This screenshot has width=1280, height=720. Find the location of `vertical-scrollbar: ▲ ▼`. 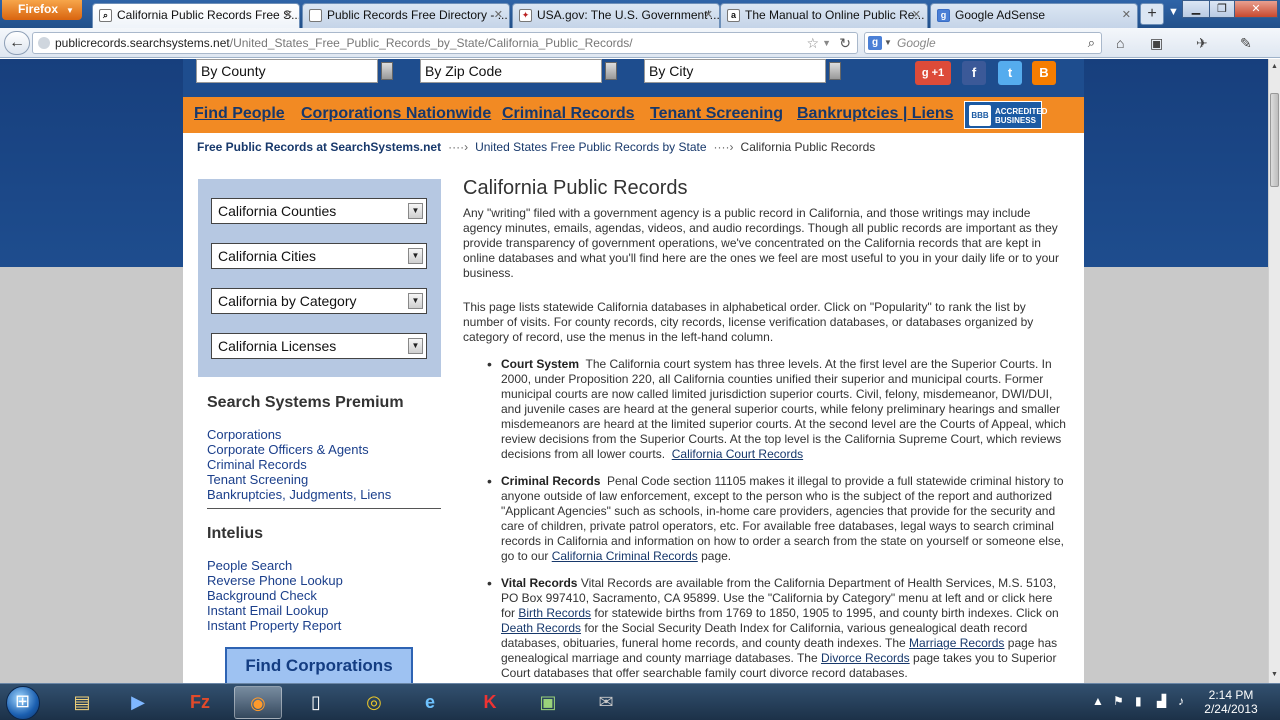

vertical-scrollbar: ▲ ▼ is located at coordinates (1274, 371).